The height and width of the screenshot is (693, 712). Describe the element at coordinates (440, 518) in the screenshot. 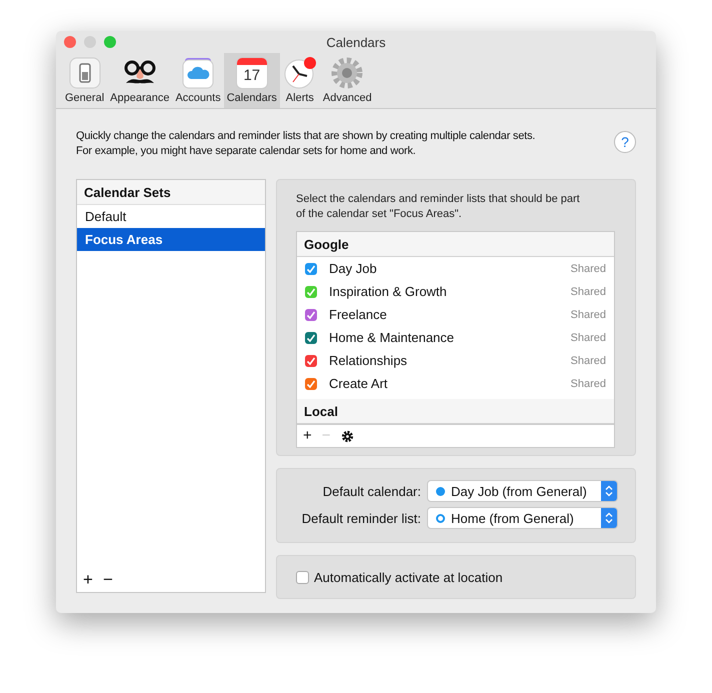

I see `ring-icon` at that location.